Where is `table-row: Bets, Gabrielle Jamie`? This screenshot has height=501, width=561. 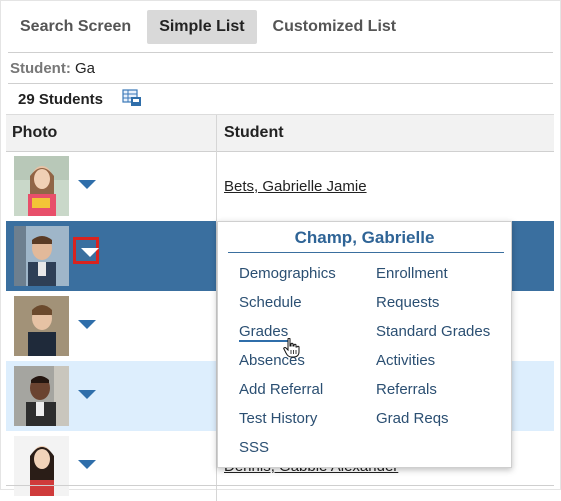
table-row: Bets, Gabrielle Jamie is located at coordinates (280, 186).